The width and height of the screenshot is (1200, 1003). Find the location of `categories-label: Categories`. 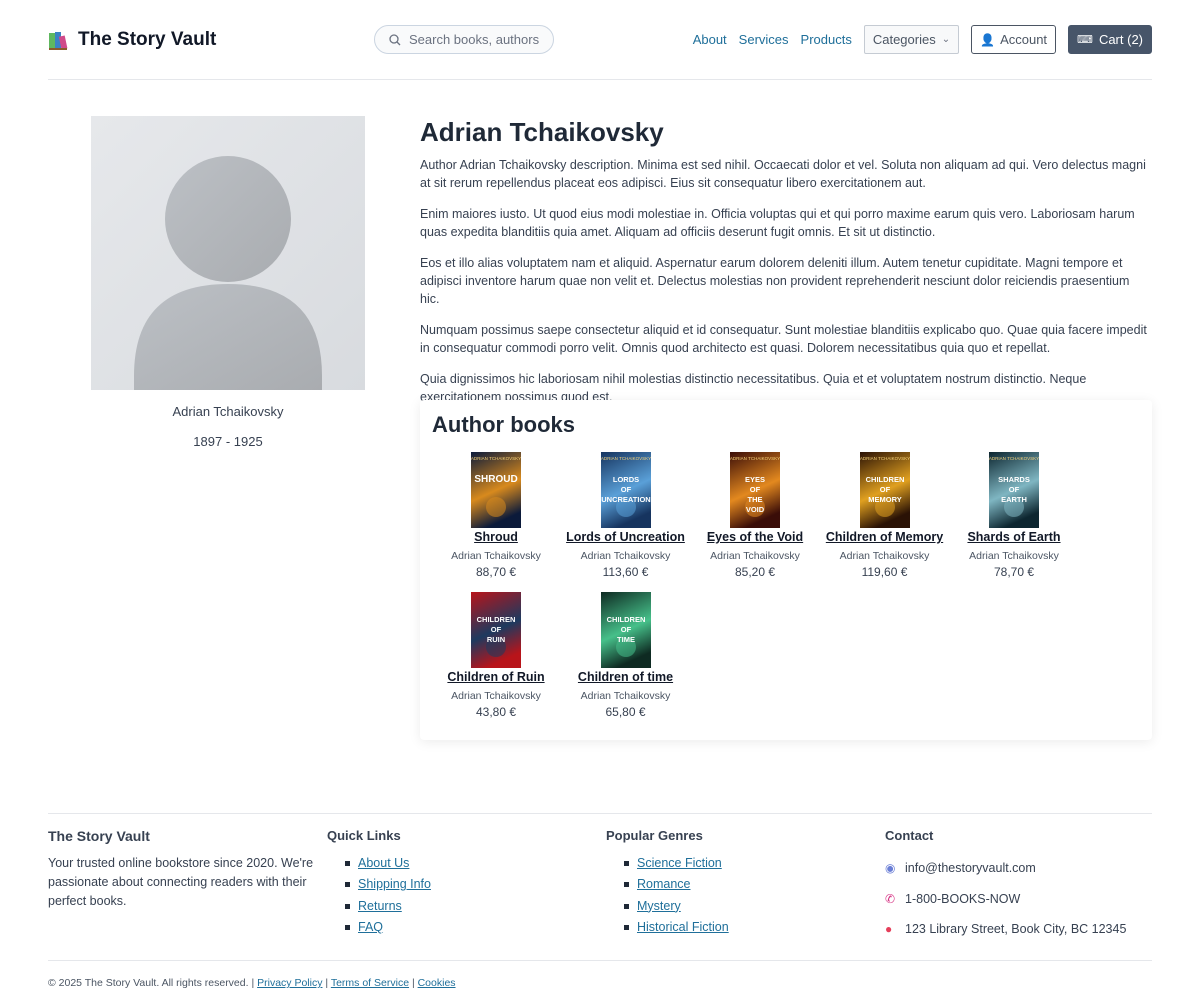

categories-label: Categories is located at coordinates (904, 39).